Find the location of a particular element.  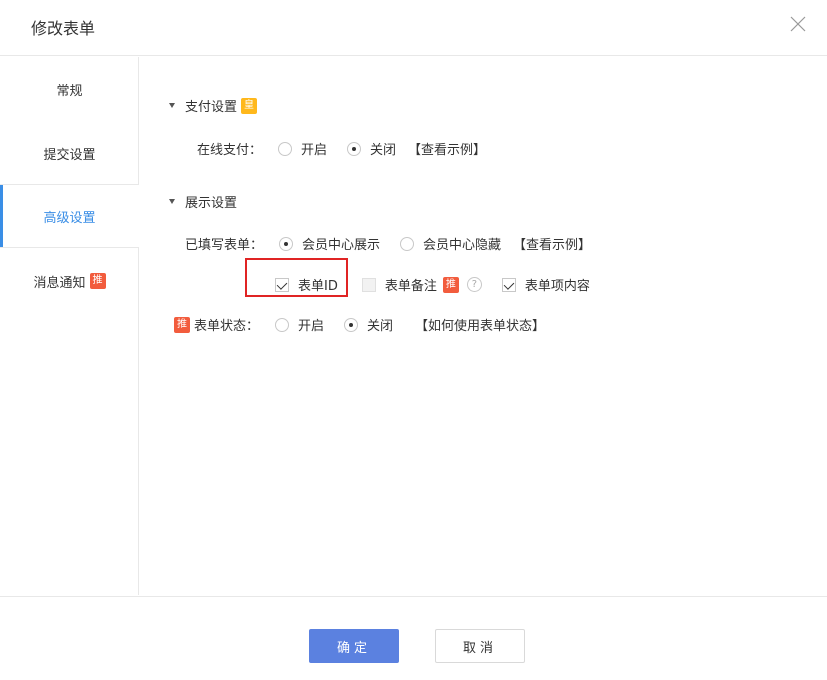

radio-status-on is located at coordinates (282, 324).